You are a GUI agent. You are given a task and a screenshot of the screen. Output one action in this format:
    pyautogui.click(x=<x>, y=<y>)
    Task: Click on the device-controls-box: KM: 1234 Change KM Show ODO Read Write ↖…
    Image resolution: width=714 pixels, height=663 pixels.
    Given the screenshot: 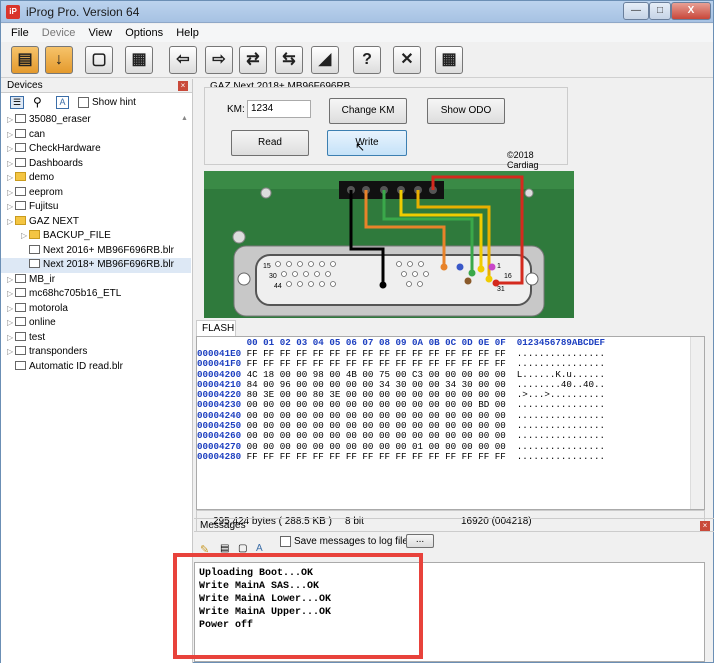 What is the action you would take?
    pyautogui.click(x=386, y=128)
    